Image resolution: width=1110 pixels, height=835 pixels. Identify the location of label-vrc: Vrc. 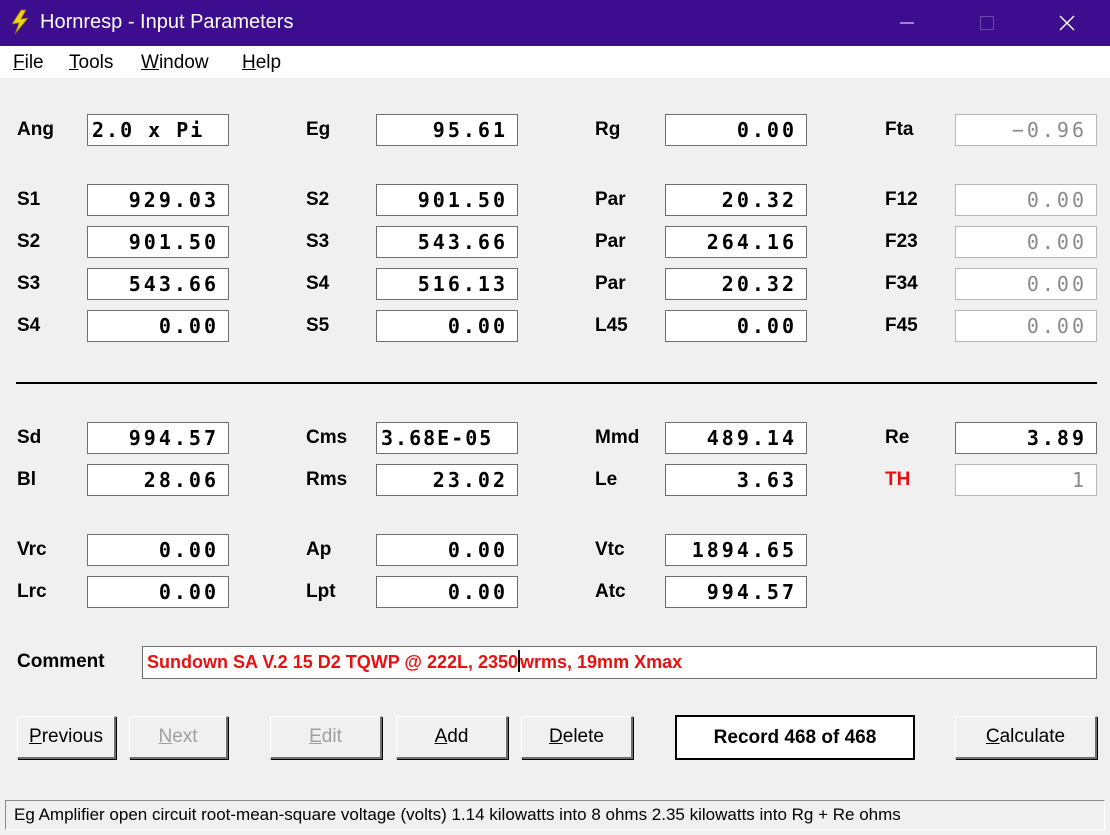
(32, 549).